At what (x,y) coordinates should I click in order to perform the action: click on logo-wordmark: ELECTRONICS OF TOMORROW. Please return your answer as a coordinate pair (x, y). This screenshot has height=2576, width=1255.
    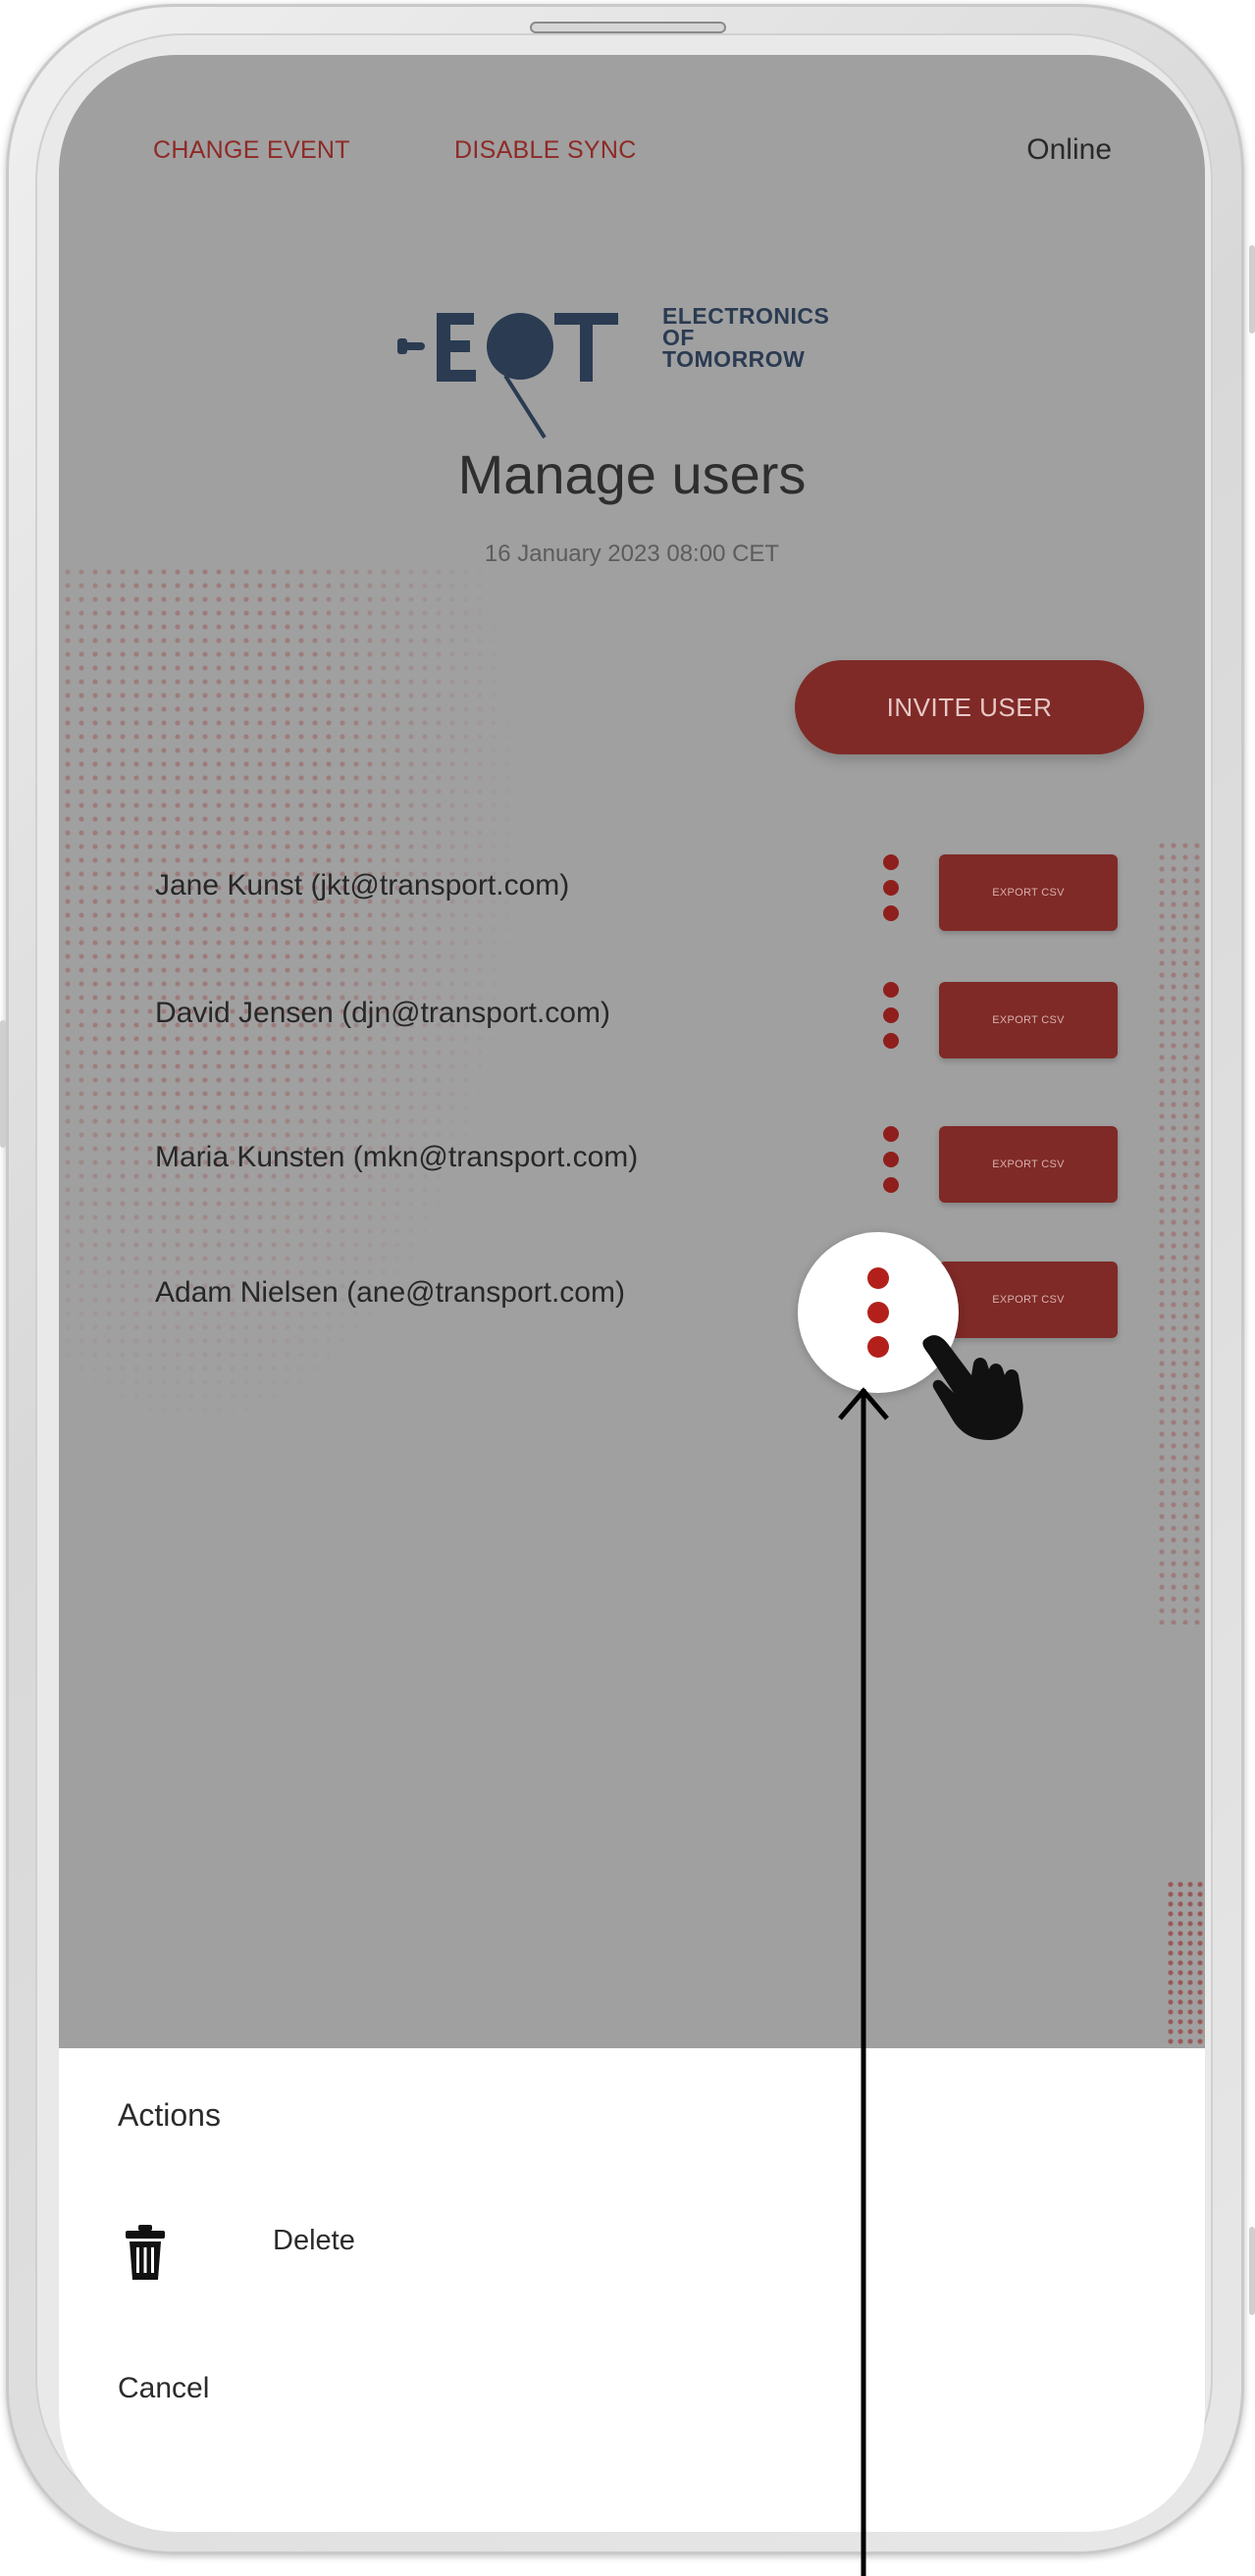
    Looking at the image, I should click on (746, 337).